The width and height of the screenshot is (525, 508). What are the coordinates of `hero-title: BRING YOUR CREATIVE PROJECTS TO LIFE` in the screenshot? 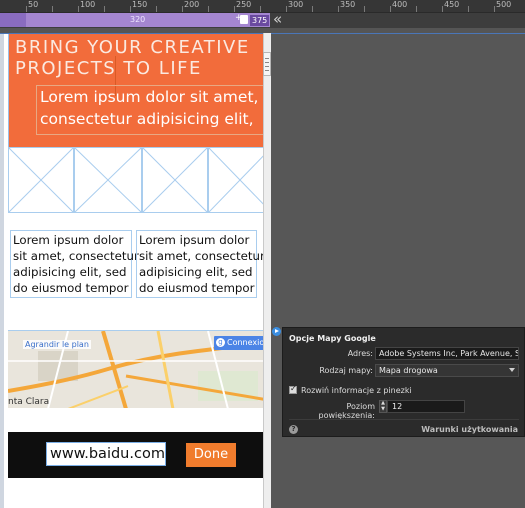 It's located at (139, 58).